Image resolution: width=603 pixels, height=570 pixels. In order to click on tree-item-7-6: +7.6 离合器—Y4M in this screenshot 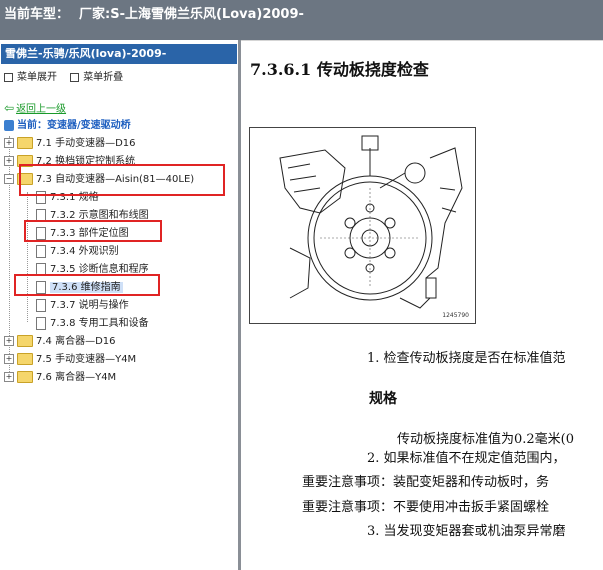, I will do `click(60, 378)`.